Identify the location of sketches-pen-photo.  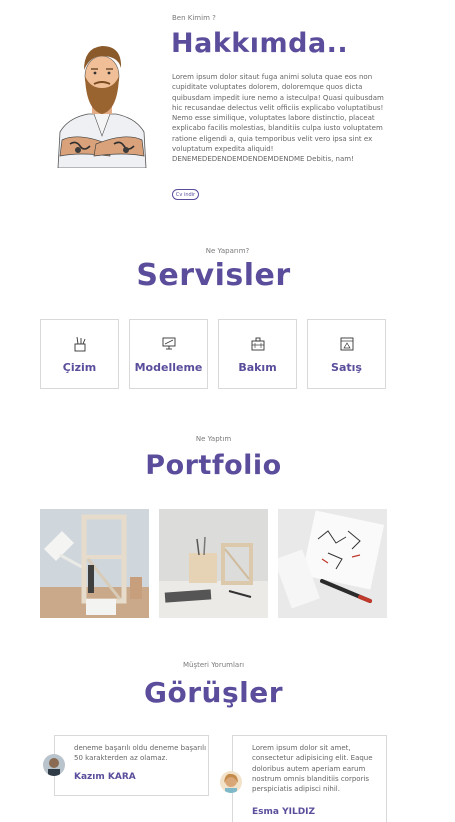
(332, 563).